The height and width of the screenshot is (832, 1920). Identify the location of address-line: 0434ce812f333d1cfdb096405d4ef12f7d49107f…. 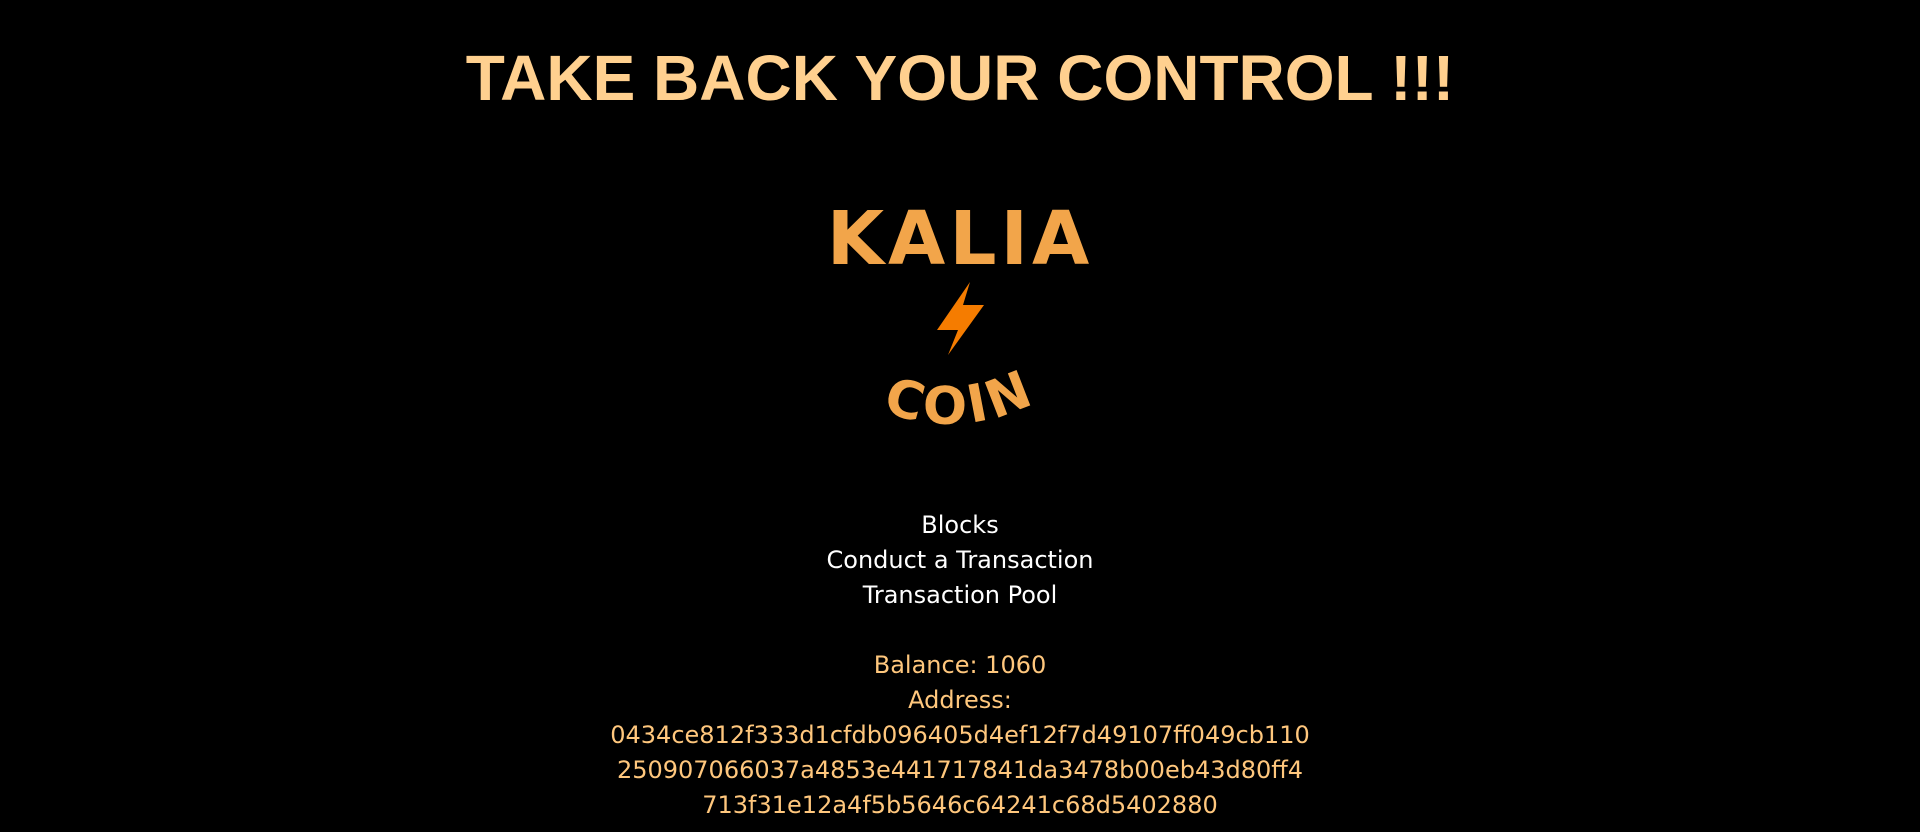
(960, 735).